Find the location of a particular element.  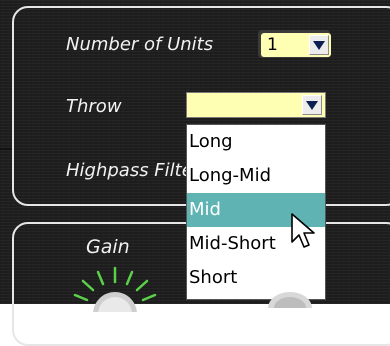

number-of-units-value: 1 is located at coordinates (272, 45).